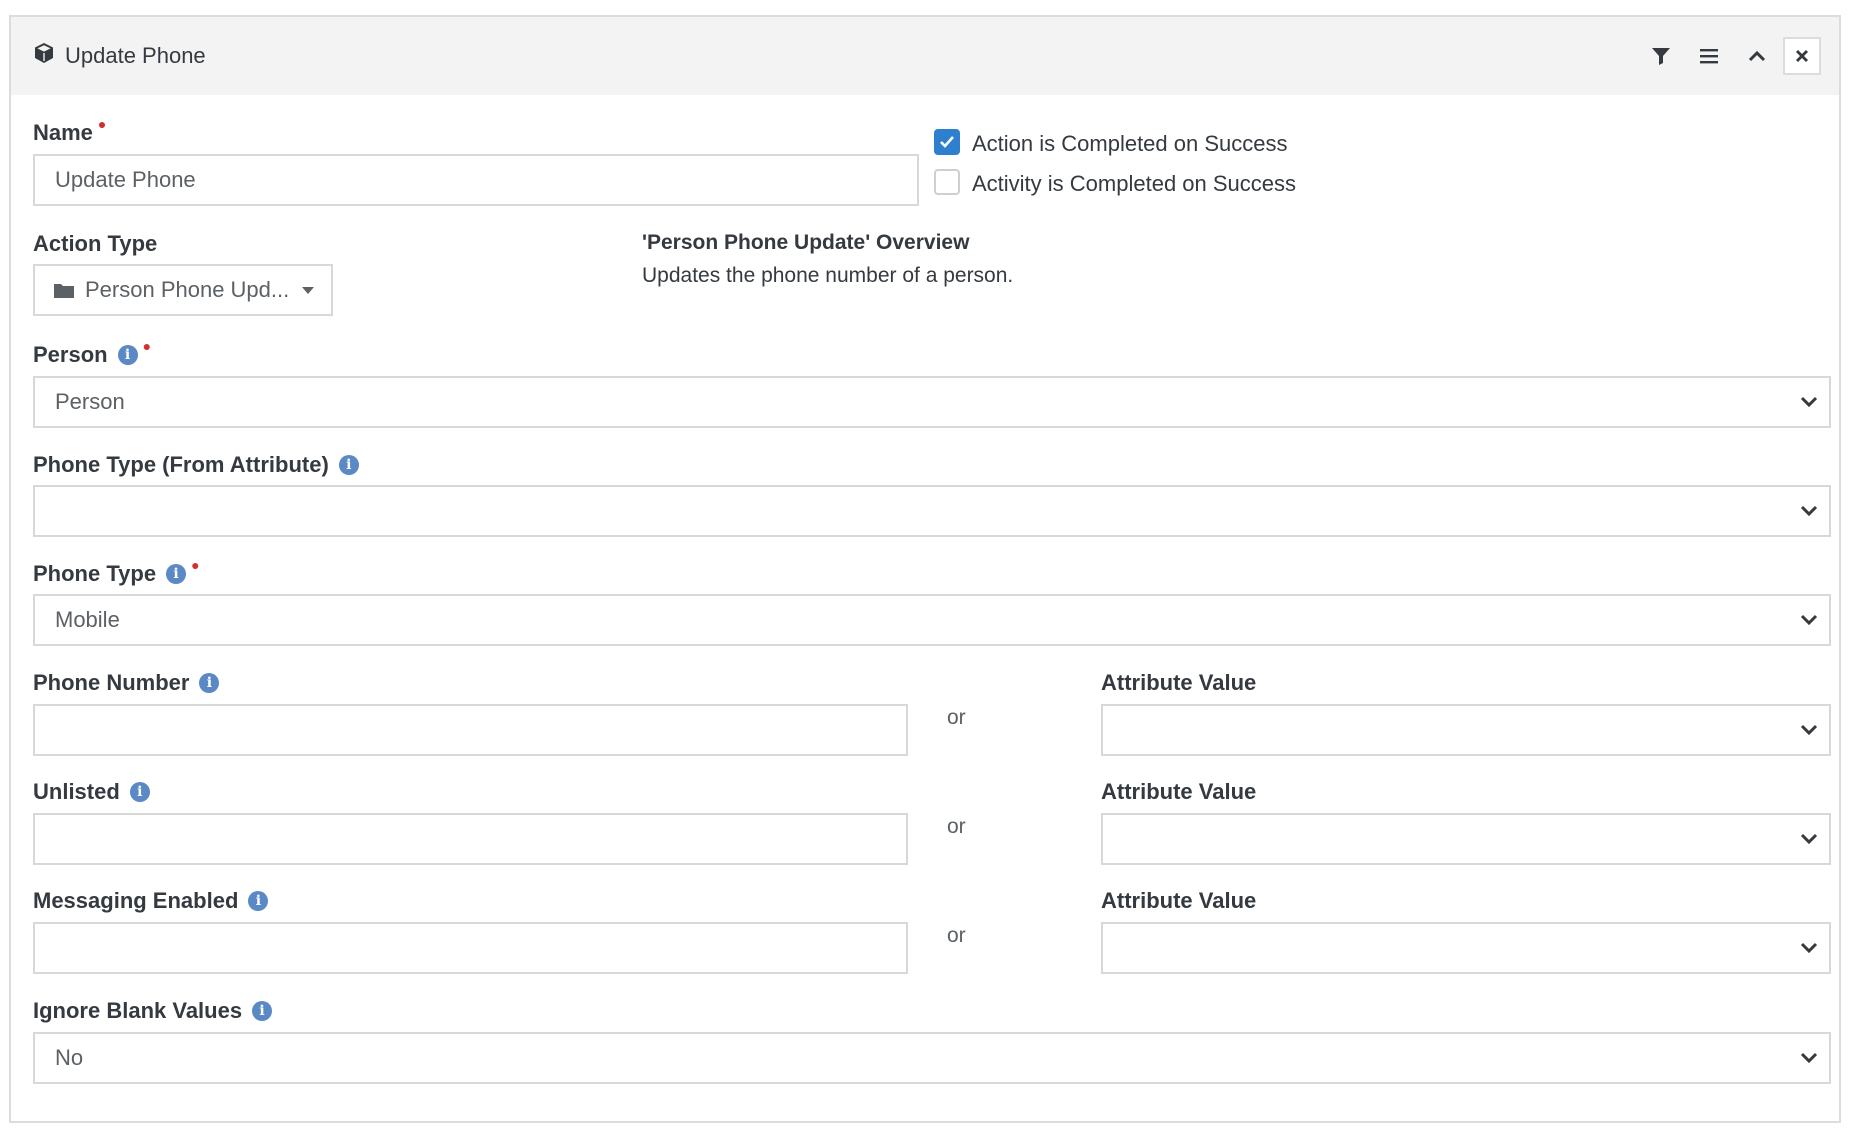  I want to click on phone-number-label: Phone Number i, so click(126, 683).